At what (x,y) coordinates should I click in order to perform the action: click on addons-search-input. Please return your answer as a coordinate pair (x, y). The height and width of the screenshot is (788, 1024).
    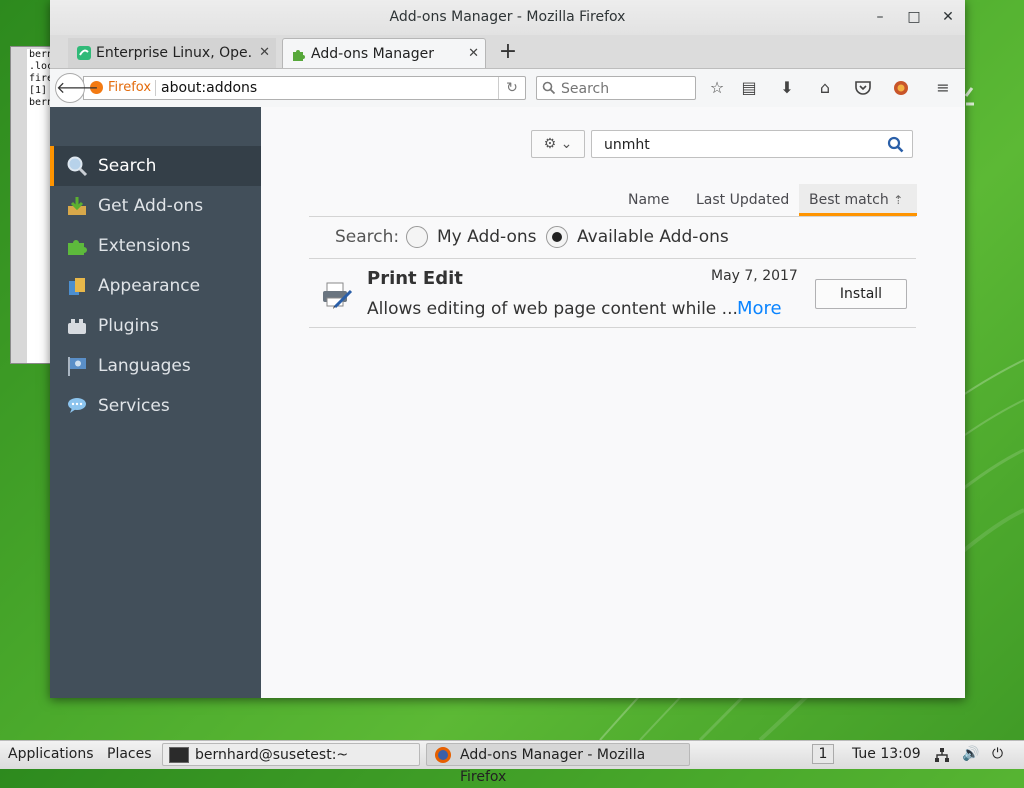
    Looking at the image, I should click on (739, 145).